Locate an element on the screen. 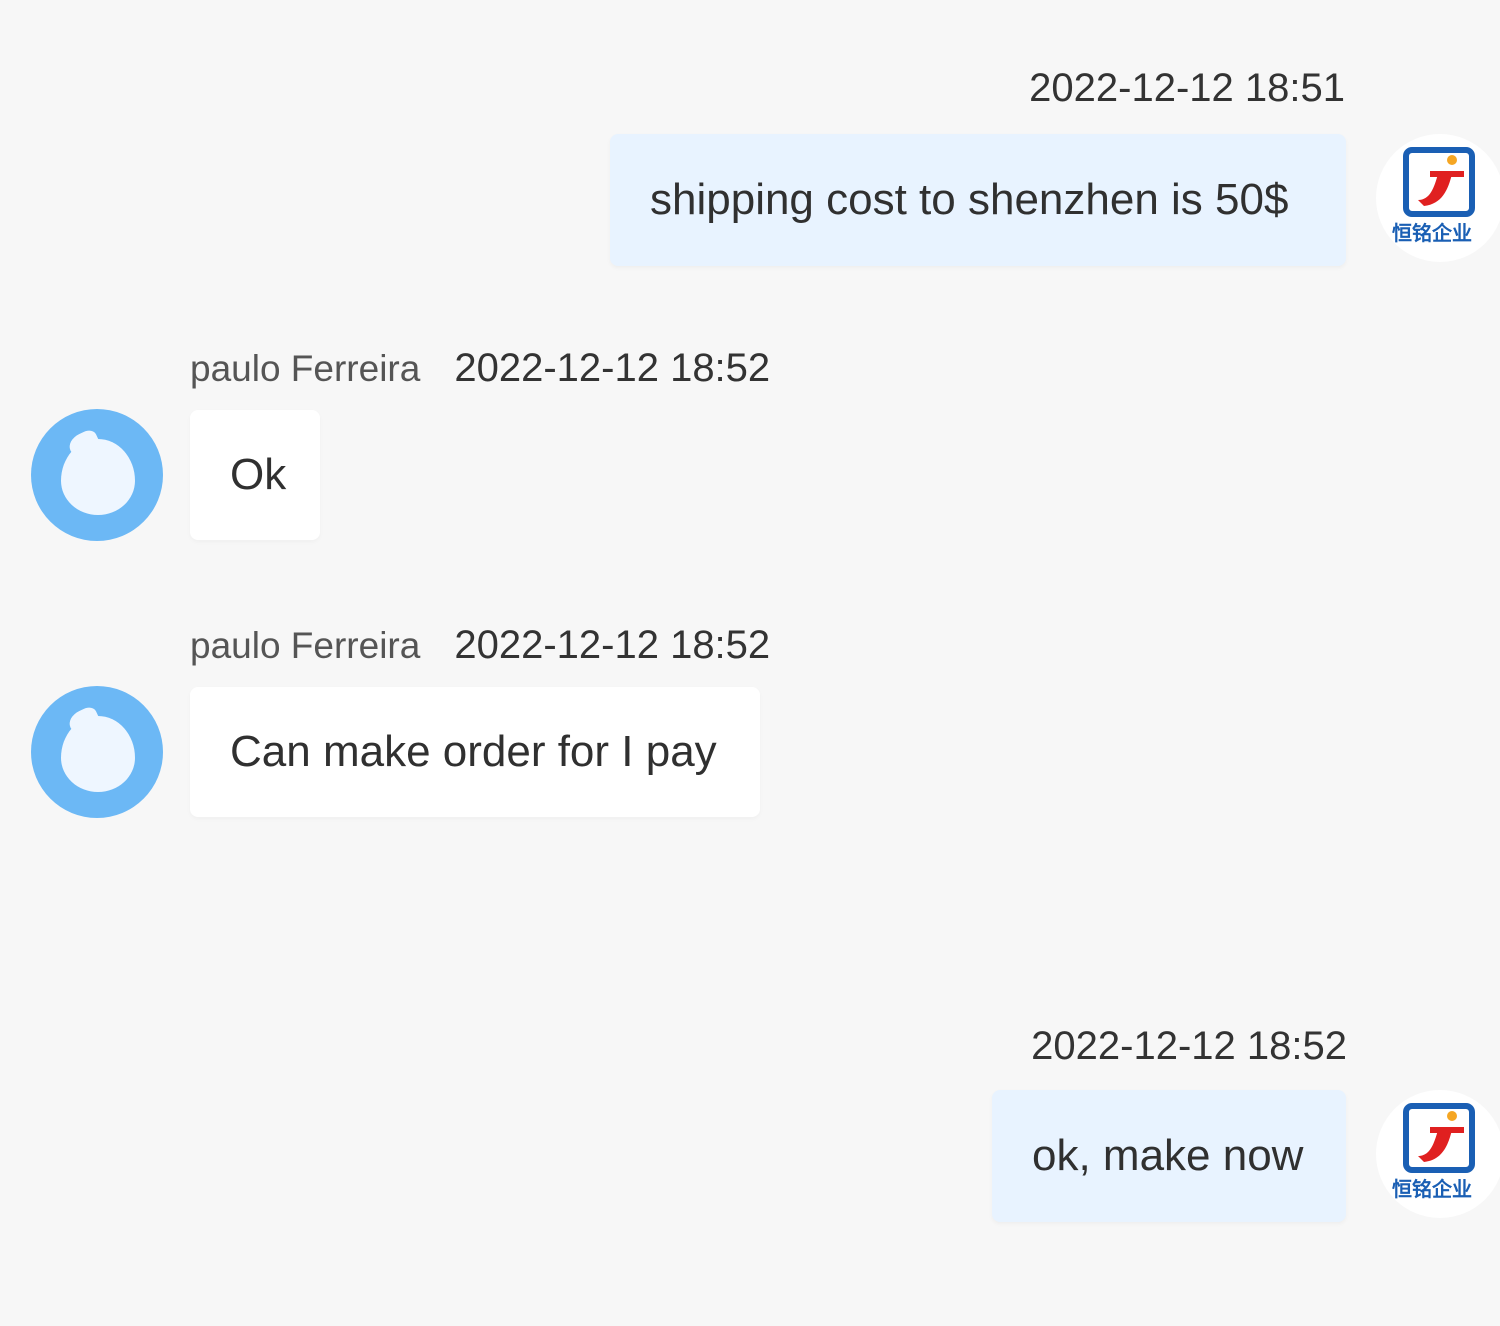 The width and height of the screenshot is (1500, 1326). message-bubble: Can make order for I pay is located at coordinates (475, 752).